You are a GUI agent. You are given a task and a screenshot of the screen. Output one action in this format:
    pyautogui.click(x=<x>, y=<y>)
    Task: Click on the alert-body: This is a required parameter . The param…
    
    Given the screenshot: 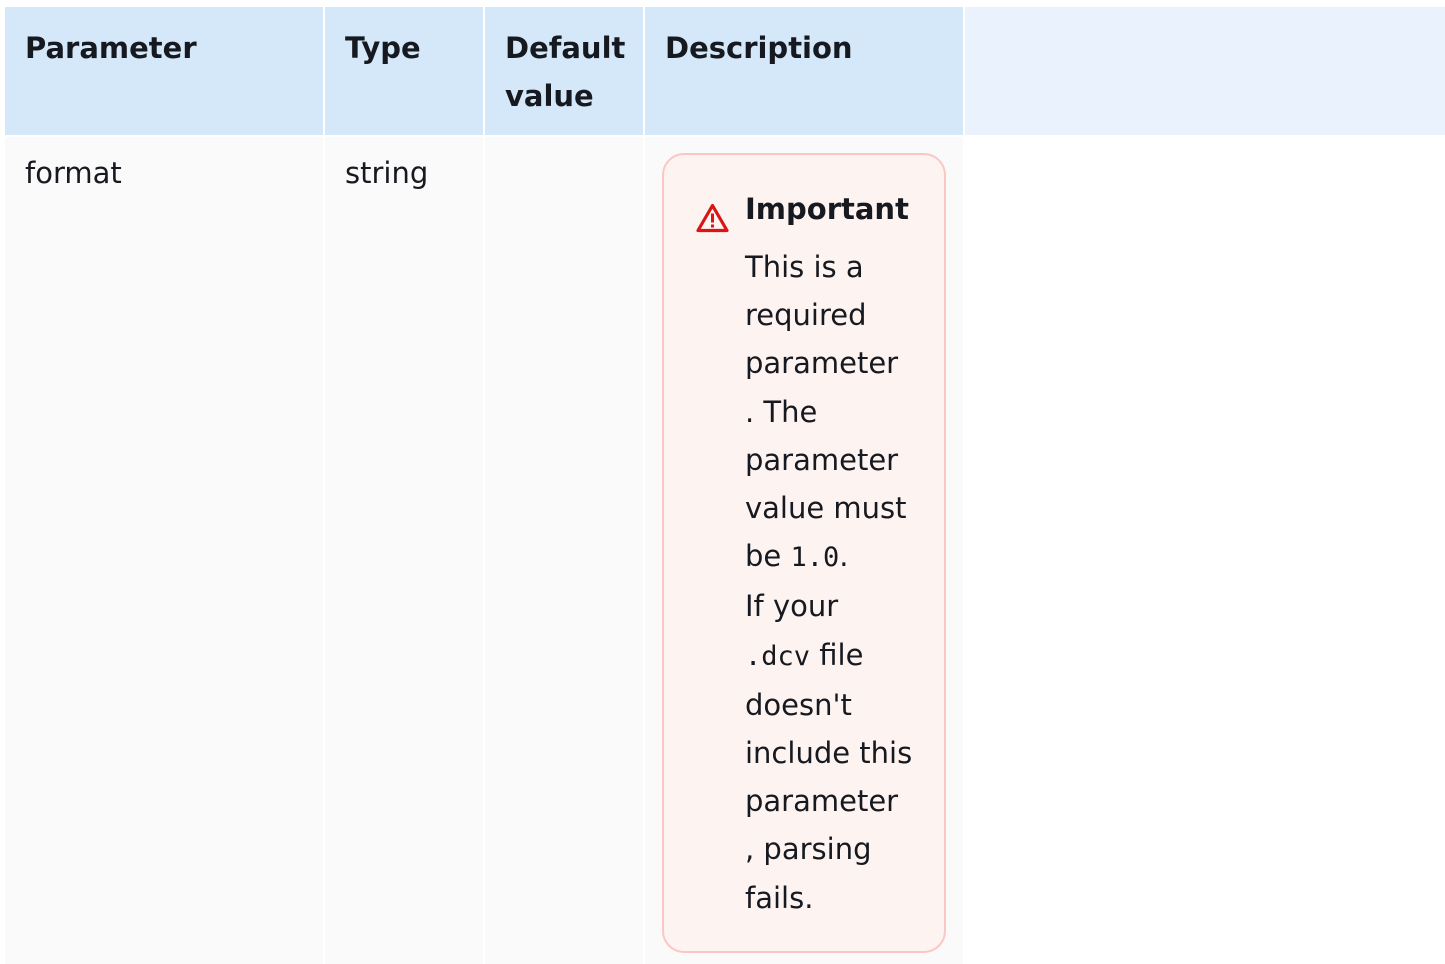 What is the action you would take?
    pyautogui.click(x=840, y=582)
    